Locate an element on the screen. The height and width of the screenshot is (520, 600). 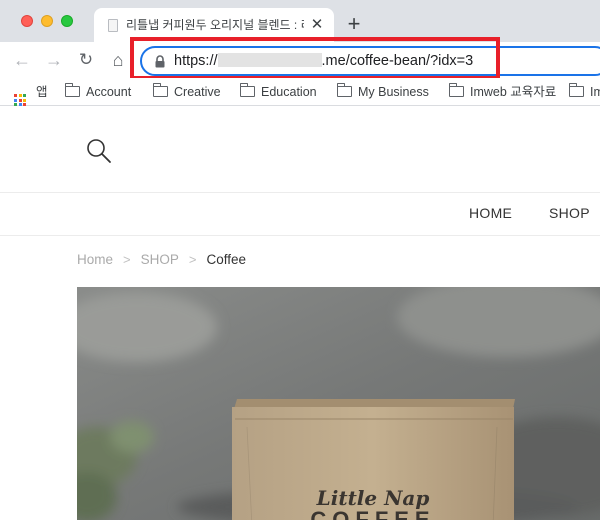
tab-title: 리틀냅 커피원두 오리지널 블렌드 : 리틀냅 커피 is located at coordinates (215, 25).